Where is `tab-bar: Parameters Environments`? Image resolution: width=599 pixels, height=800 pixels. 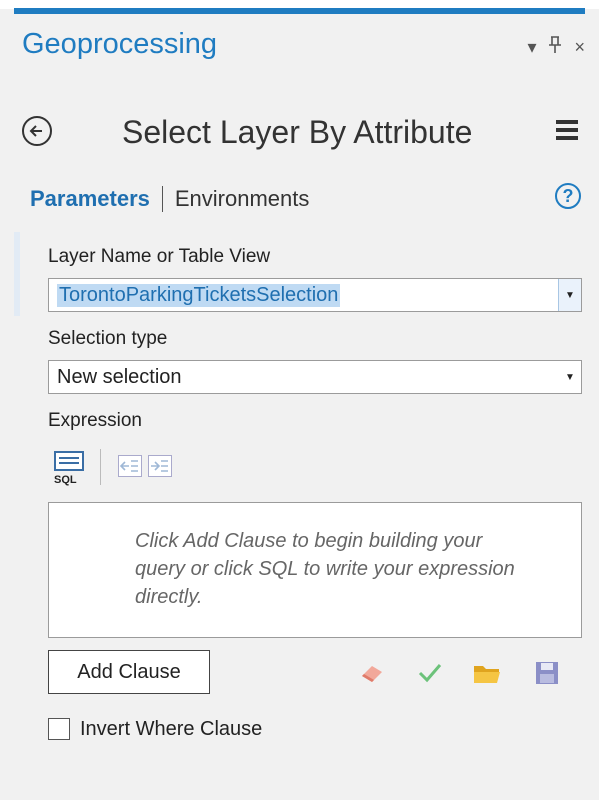 tab-bar: Parameters Environments is located at coordinates (169, 199).